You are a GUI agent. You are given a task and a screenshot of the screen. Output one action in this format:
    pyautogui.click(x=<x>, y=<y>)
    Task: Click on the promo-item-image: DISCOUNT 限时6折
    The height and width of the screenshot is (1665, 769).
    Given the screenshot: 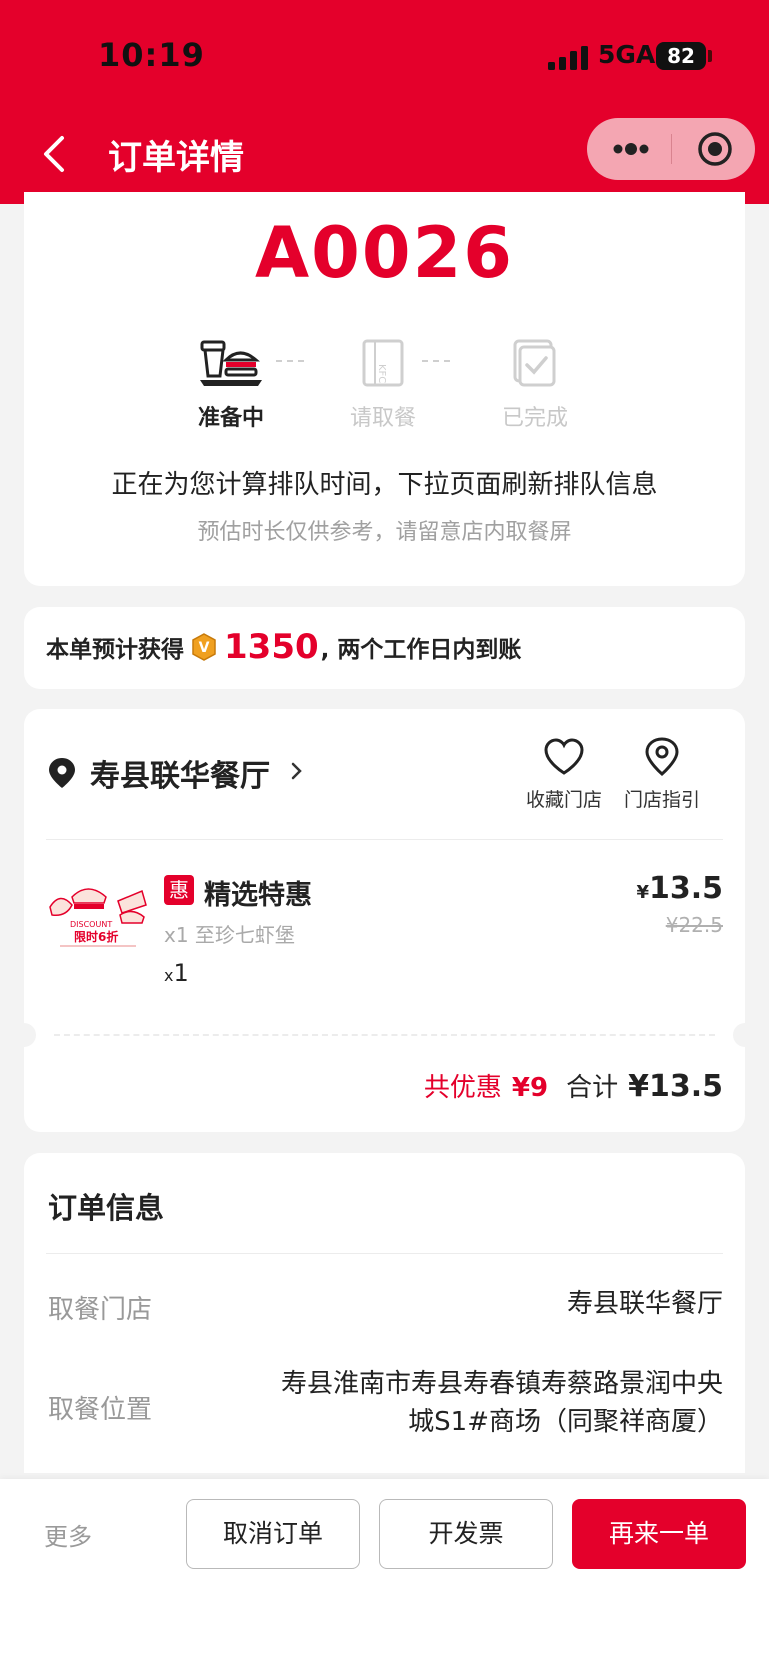 What is the action you would take?
    pyautogui.click(x=98, y=916)
    